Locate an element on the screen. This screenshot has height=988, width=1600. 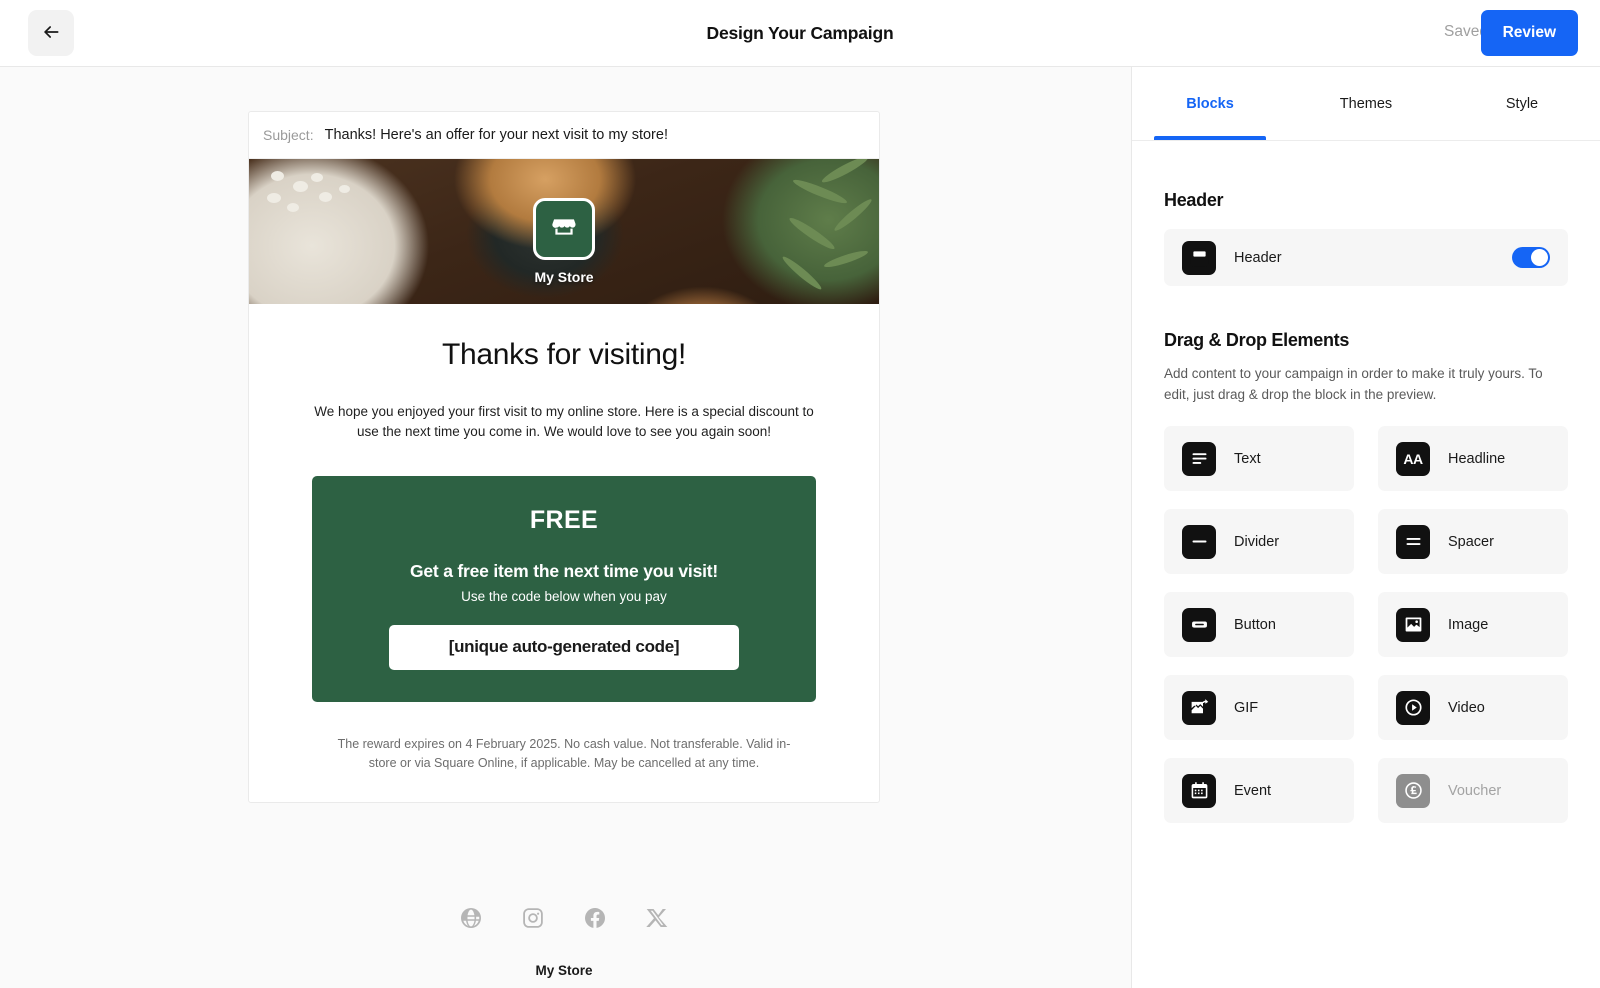
element-label: Headline is located at coordinates (1477, 458).